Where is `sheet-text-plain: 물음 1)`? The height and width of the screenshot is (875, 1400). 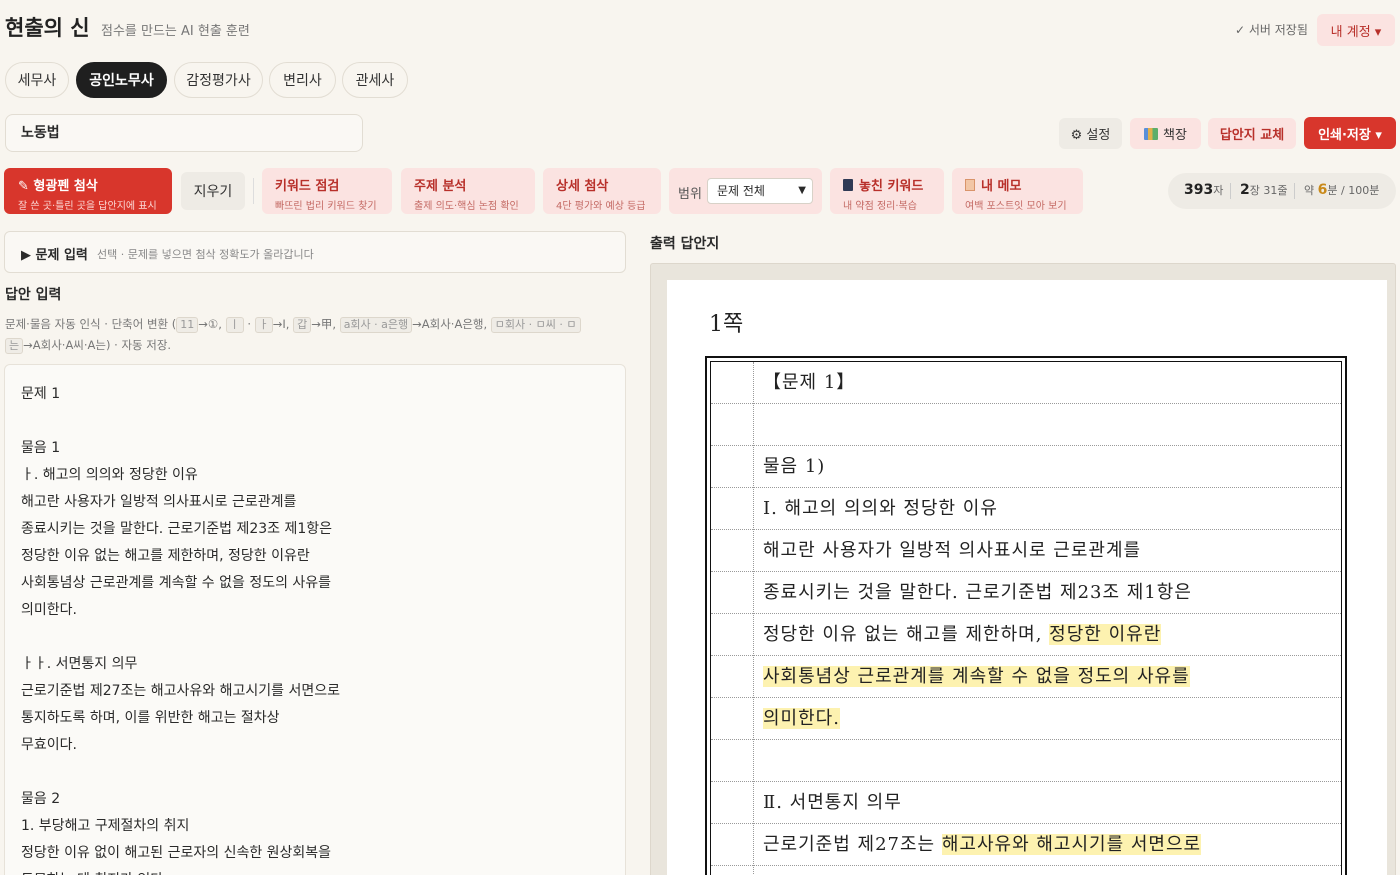 sheet-text-plain: 물음 1) is located at coordinates (794, 466).